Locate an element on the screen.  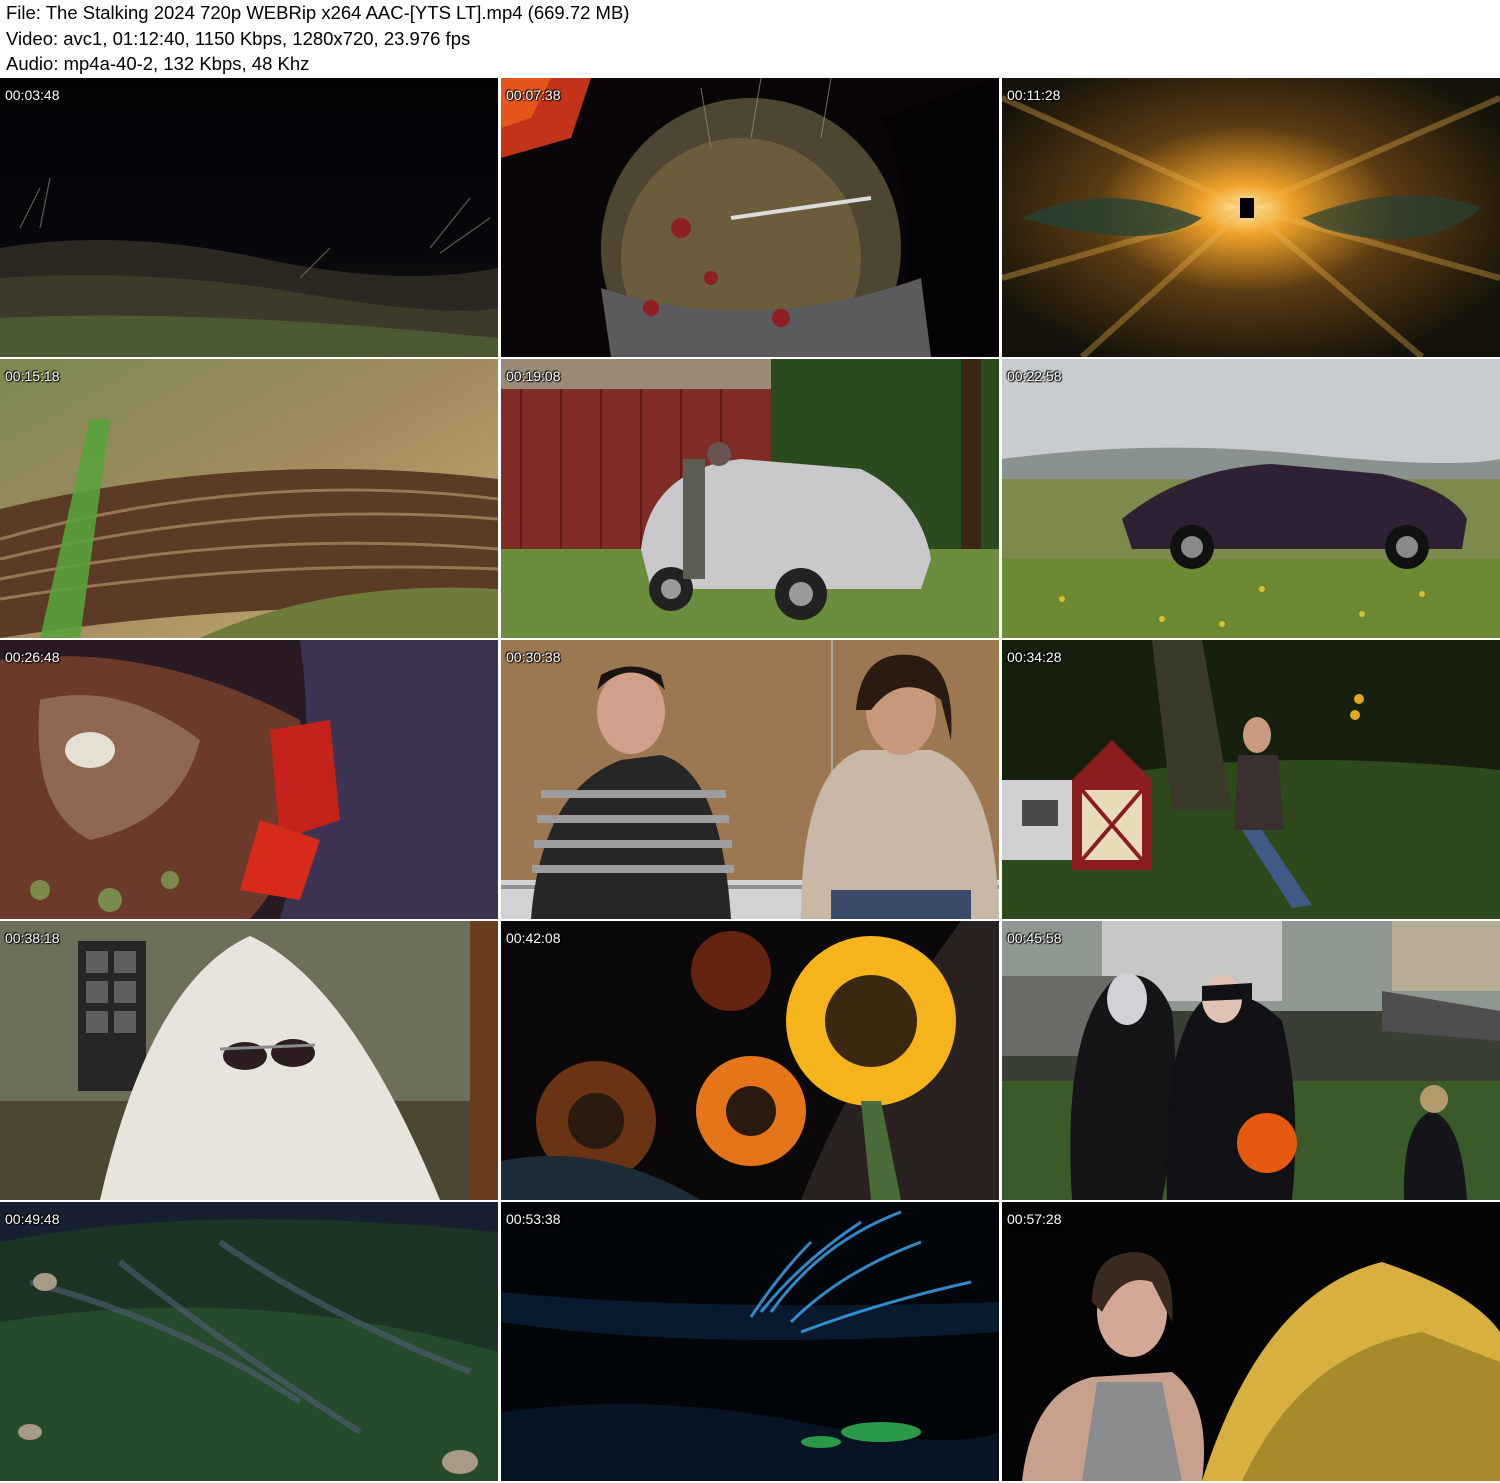
thumbnail-10: 00:38:18 is located at coordinates (249, 1060).